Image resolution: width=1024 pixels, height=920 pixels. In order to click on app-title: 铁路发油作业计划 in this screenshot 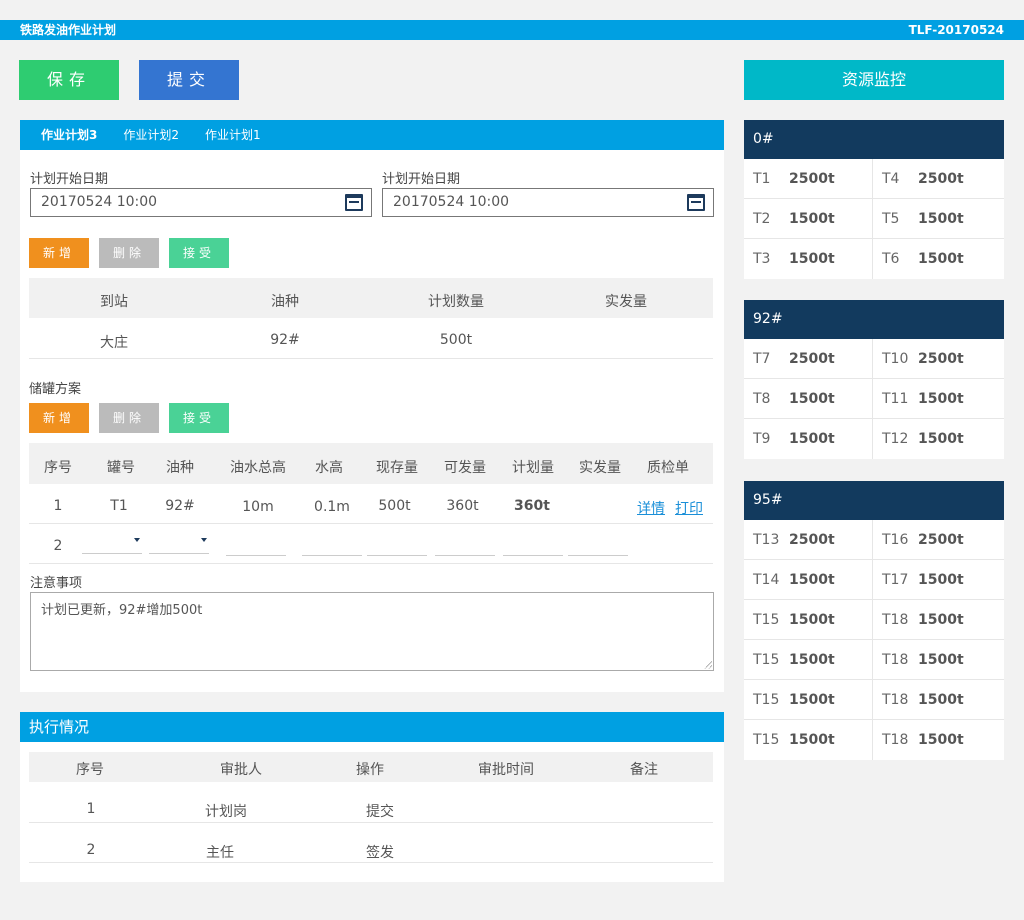, I will do `click(68, 30)`.